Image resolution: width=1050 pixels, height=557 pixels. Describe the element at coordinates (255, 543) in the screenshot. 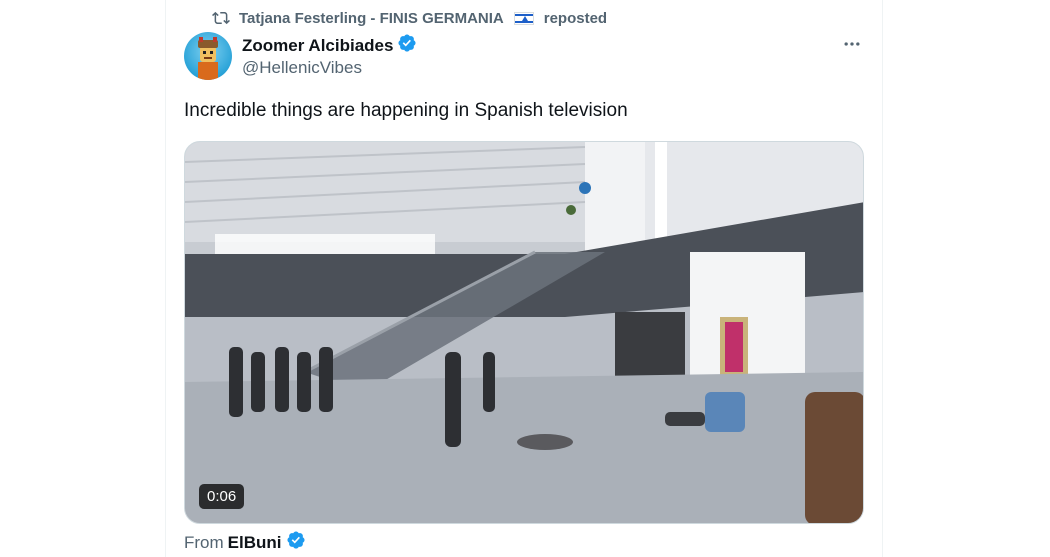

I see `source-name: ElBuni` at that location.